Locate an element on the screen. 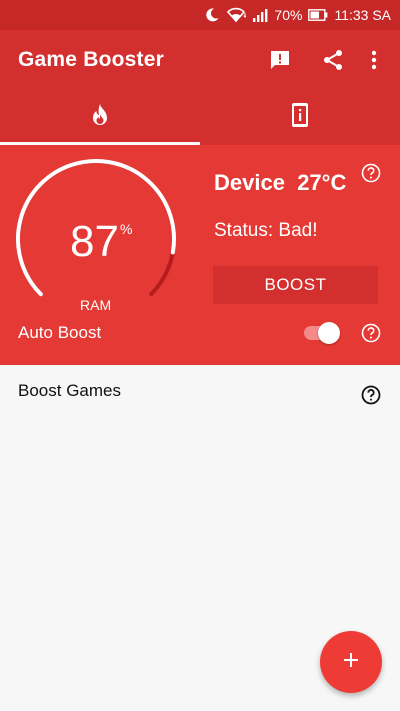 Image resolution: width=400 pixels, height=711 pixels. device-help-icon is located at coordinates (371, 173).